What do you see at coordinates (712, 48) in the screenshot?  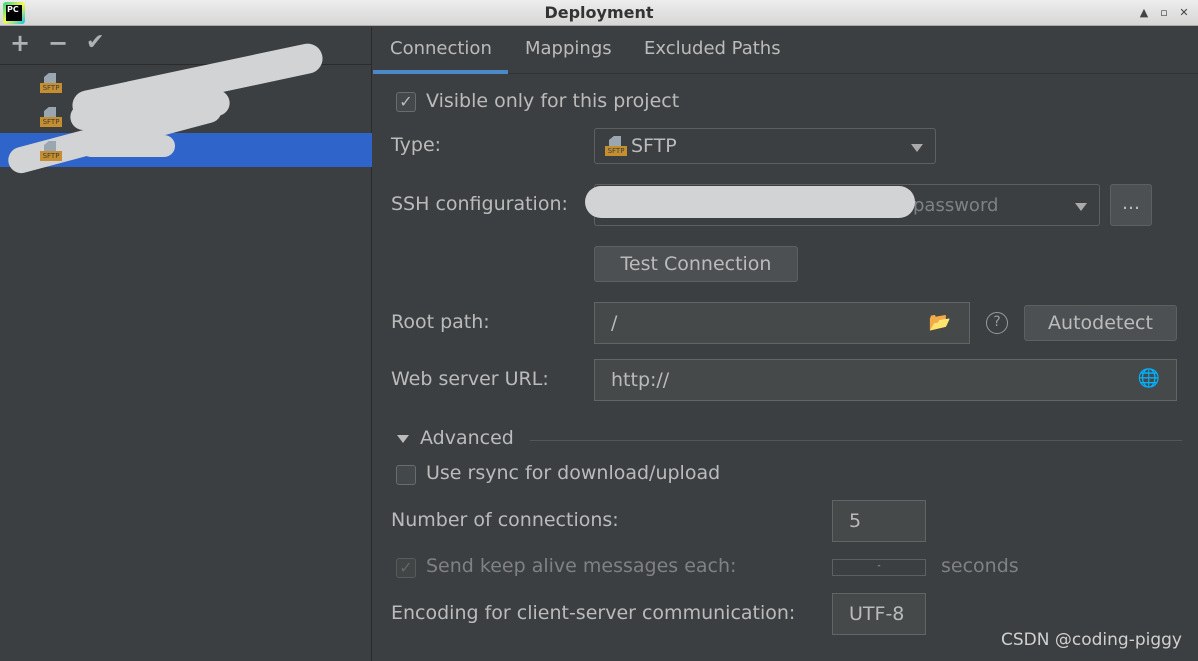 I see `tab-excluded-paths: Excluded Paths` at bounding box center [712, 48].